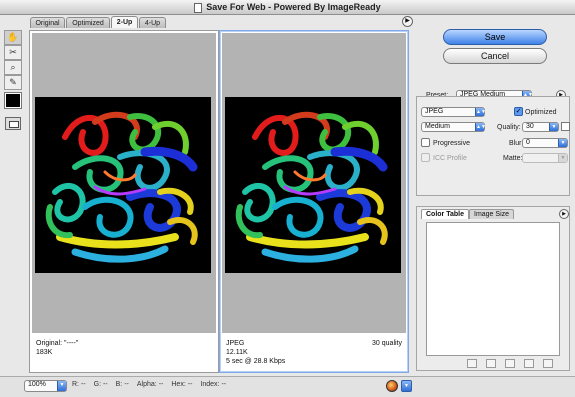  Describe the element at coordinates (513, 158) in the screenshot. I see `matte-label: Matte:` at that location.